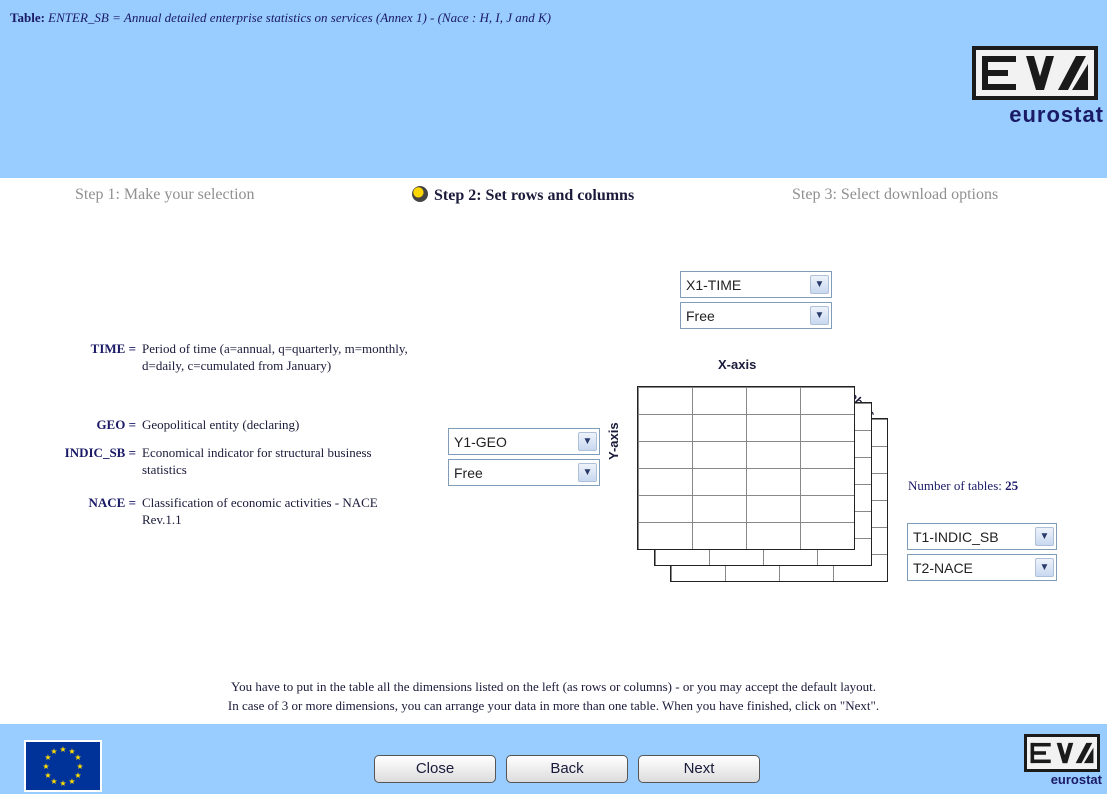  Describe the element at coordinates (943, 568) in the screenshot. I see `t2-select-value: T2-NACE` at that location.